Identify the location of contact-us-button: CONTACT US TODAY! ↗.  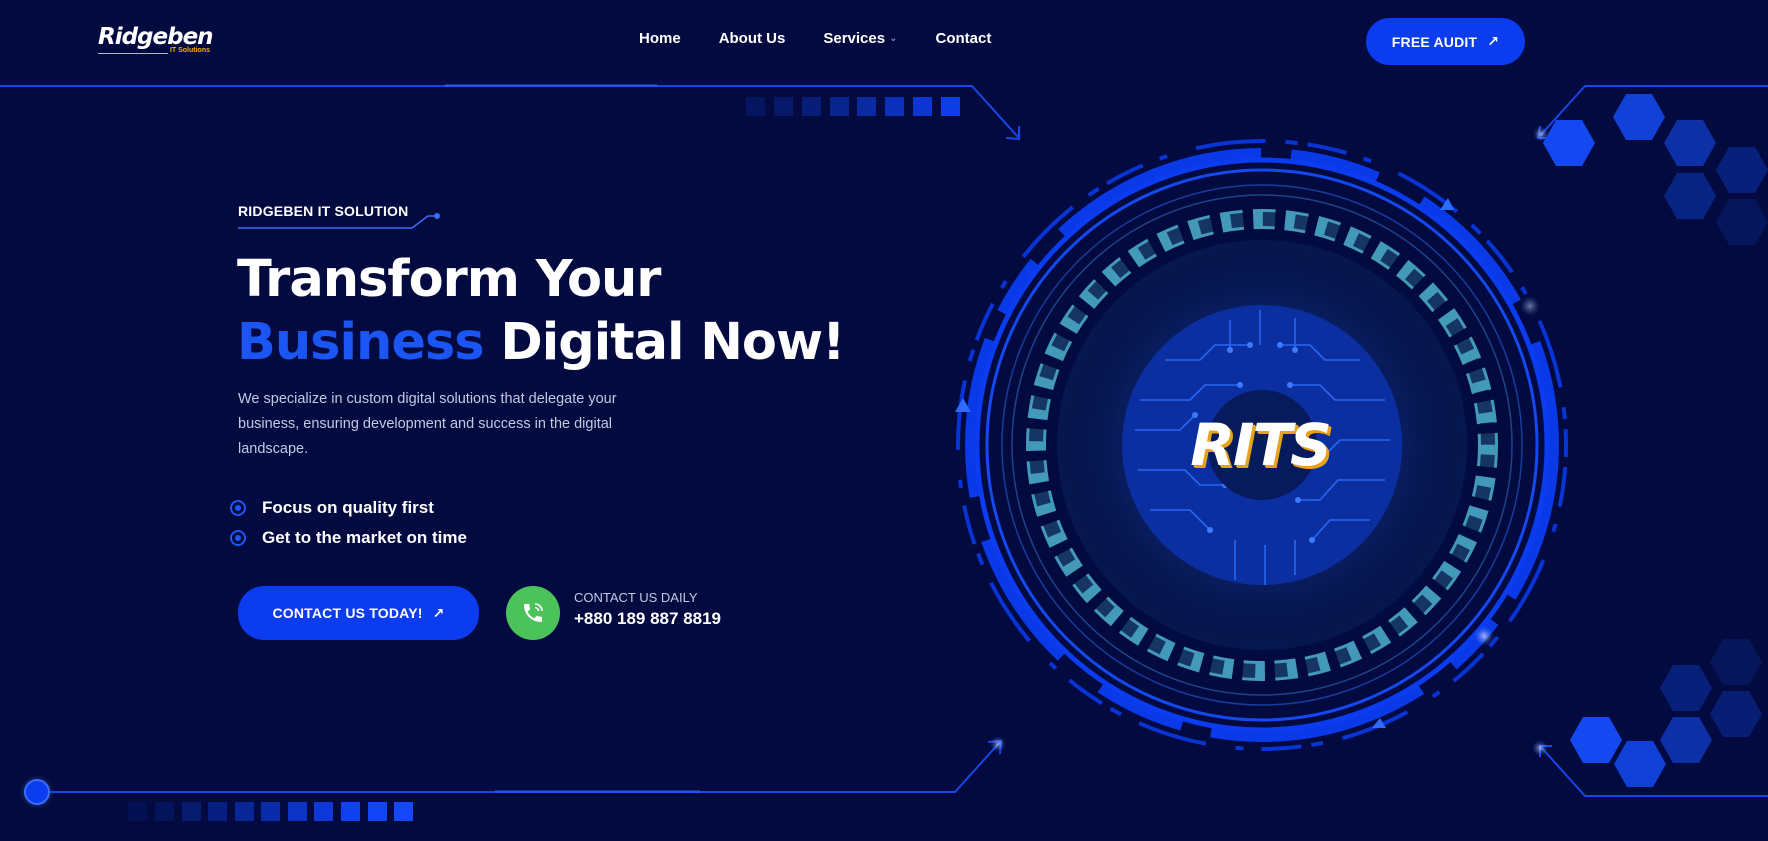
(358, 613).